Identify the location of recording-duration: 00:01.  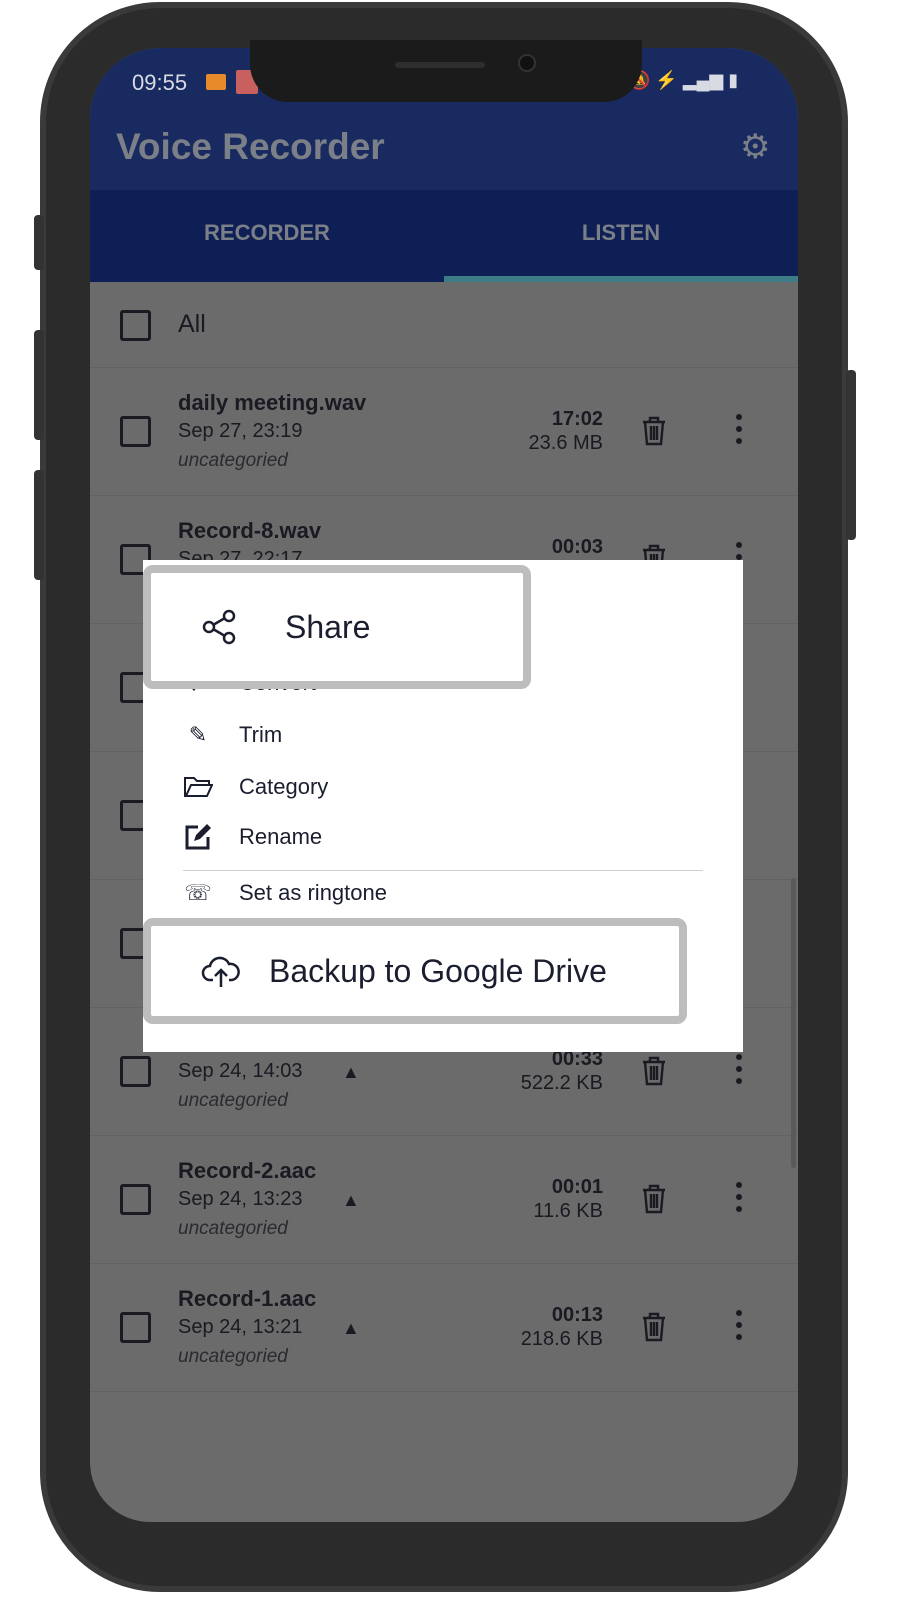
(577, 1187).